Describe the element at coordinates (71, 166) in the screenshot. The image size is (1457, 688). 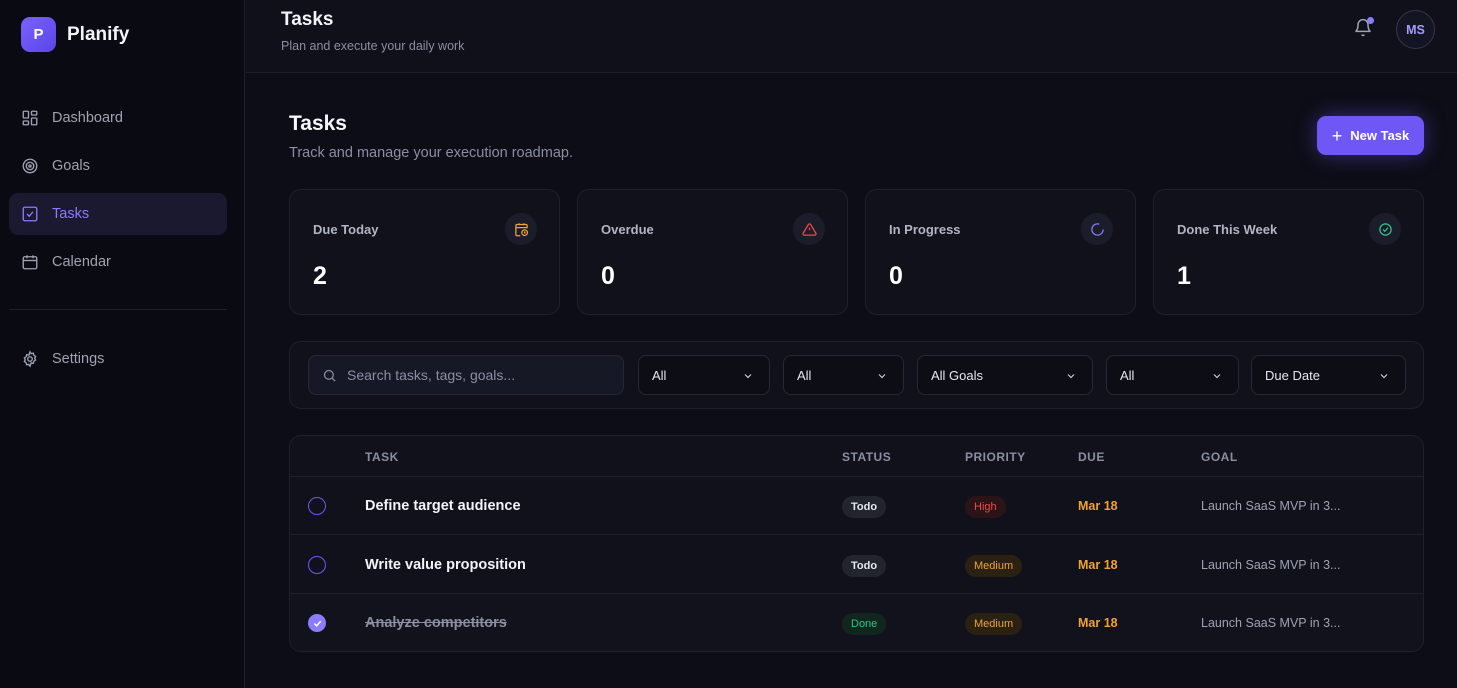
I see `sidebar-item-label: Goals` at that location.